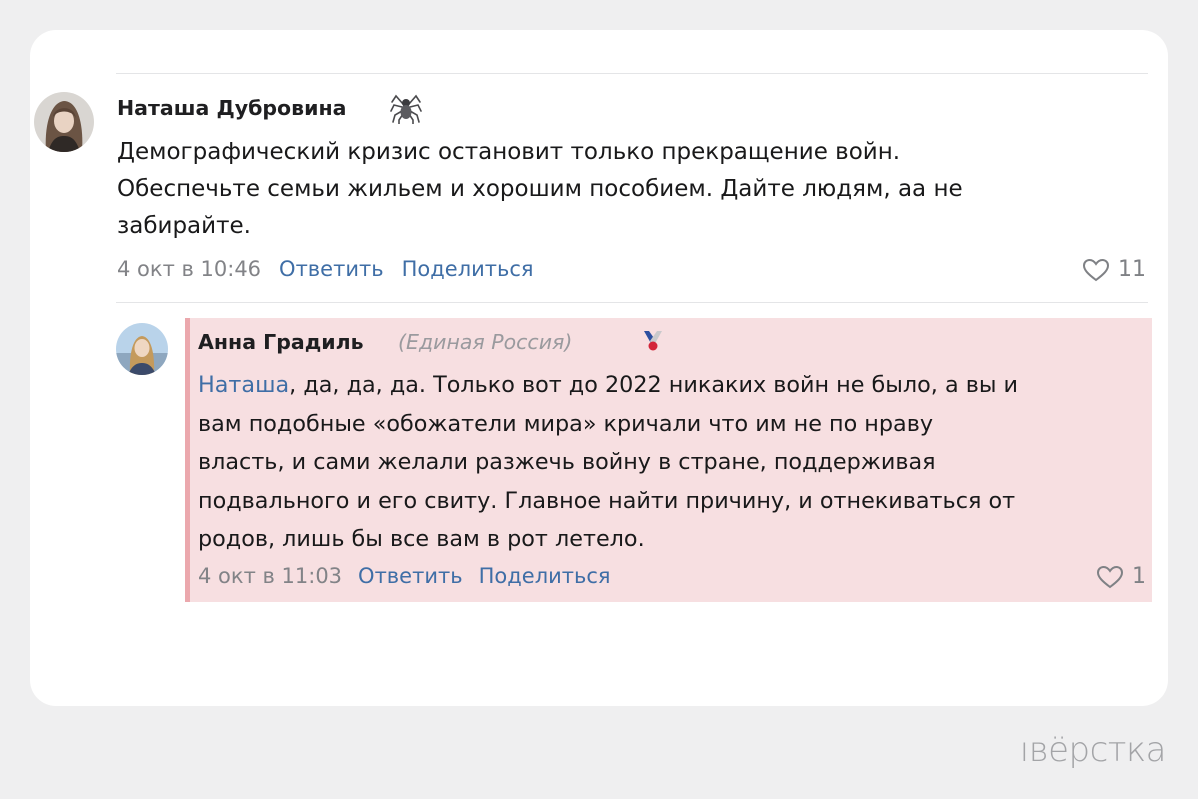 The image size is (1198, 799). I want to click on watermark-logo: ıвёрстка, so click(1093, 750).